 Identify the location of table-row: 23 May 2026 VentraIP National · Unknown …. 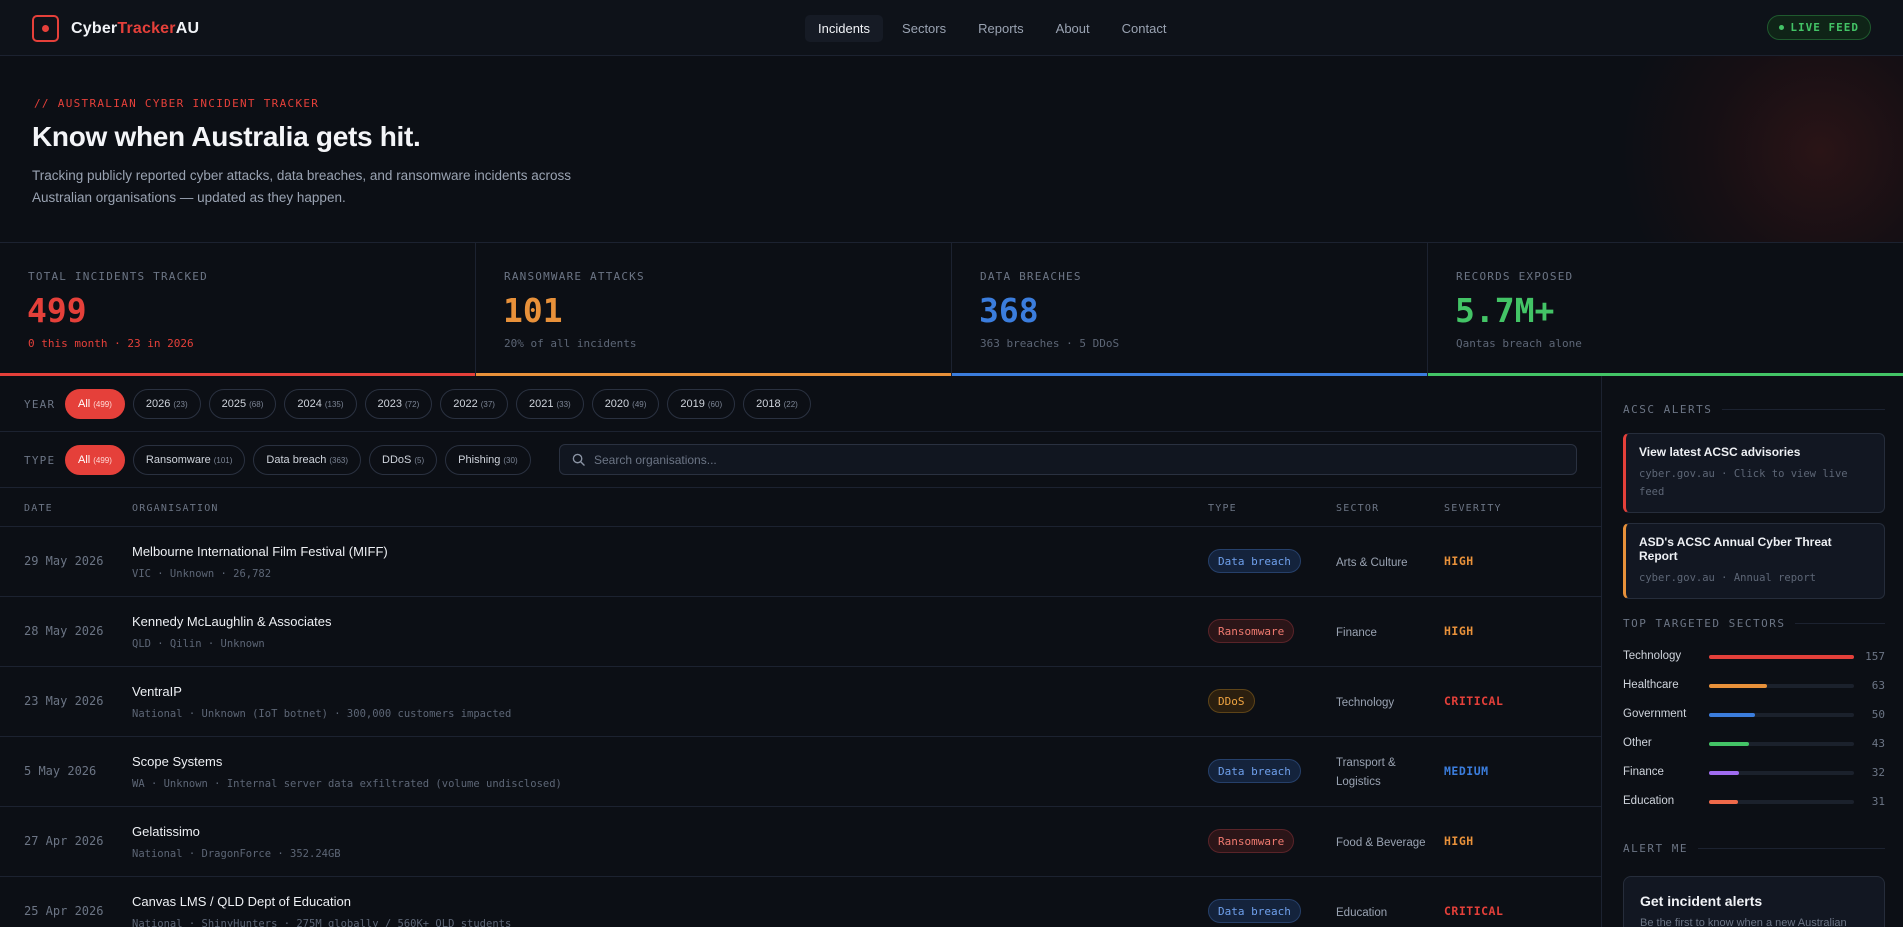
(801, 702).